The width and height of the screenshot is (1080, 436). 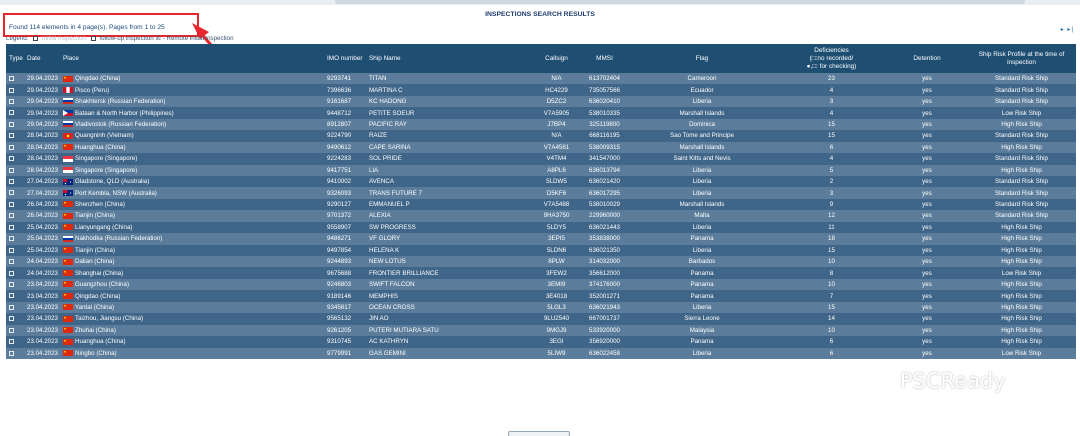 What do you see at coordinates (831, 296) in the screenshot?
I see `row-deficiencies: 7` at bounding box center [831, 296].